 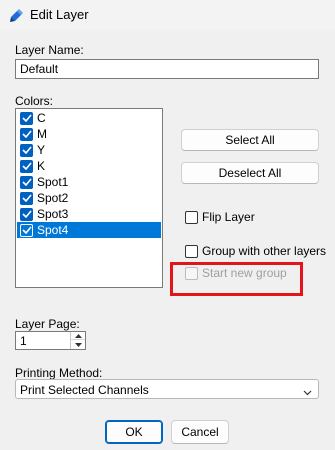 I want to click on list-item-selected: Spot4, so click(x=89, y=230).